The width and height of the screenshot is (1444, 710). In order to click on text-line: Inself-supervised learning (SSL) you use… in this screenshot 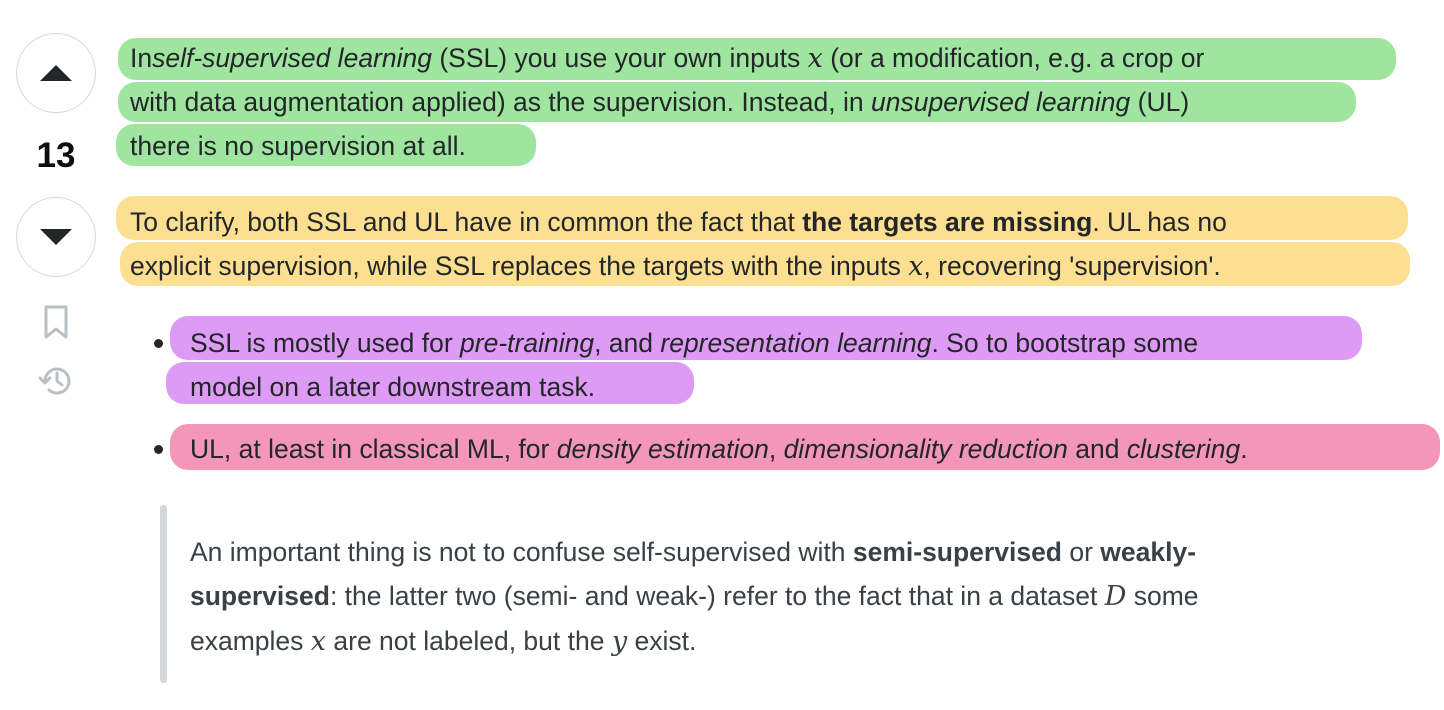, I will do `click(667, 58)`.